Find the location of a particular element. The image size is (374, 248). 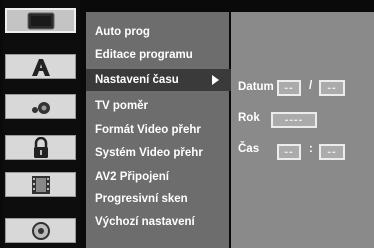

menu-item-video-format: Formát Video přehr is located at coordinates (157, 130).